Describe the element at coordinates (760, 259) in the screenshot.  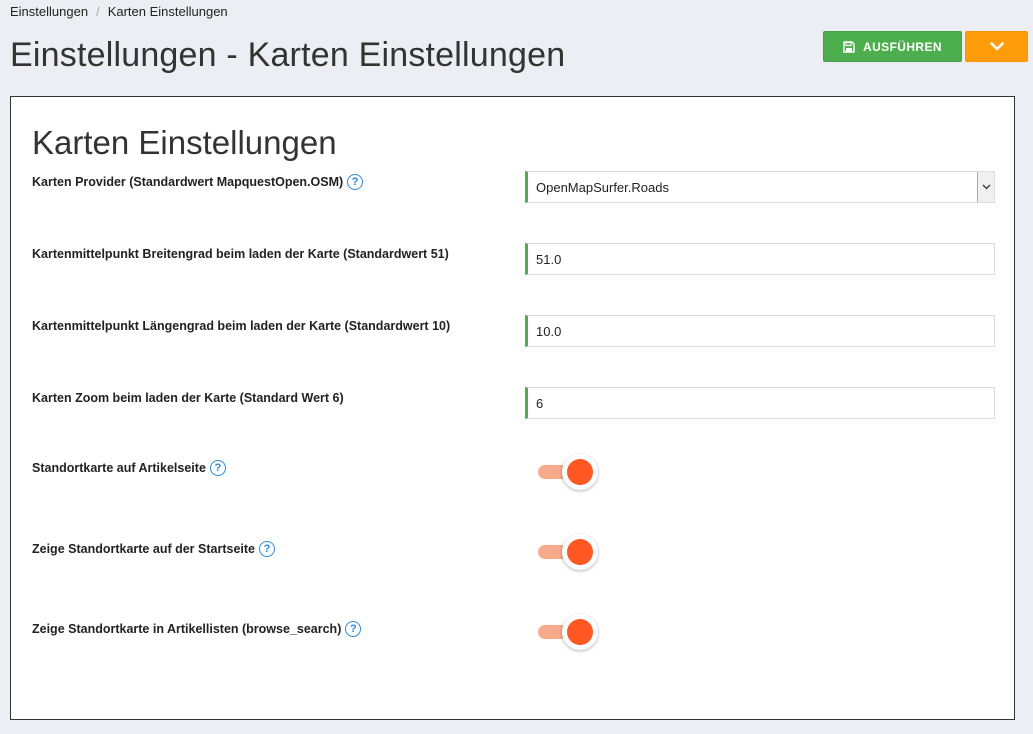
I see `latitude-input: 51.0` at that location.